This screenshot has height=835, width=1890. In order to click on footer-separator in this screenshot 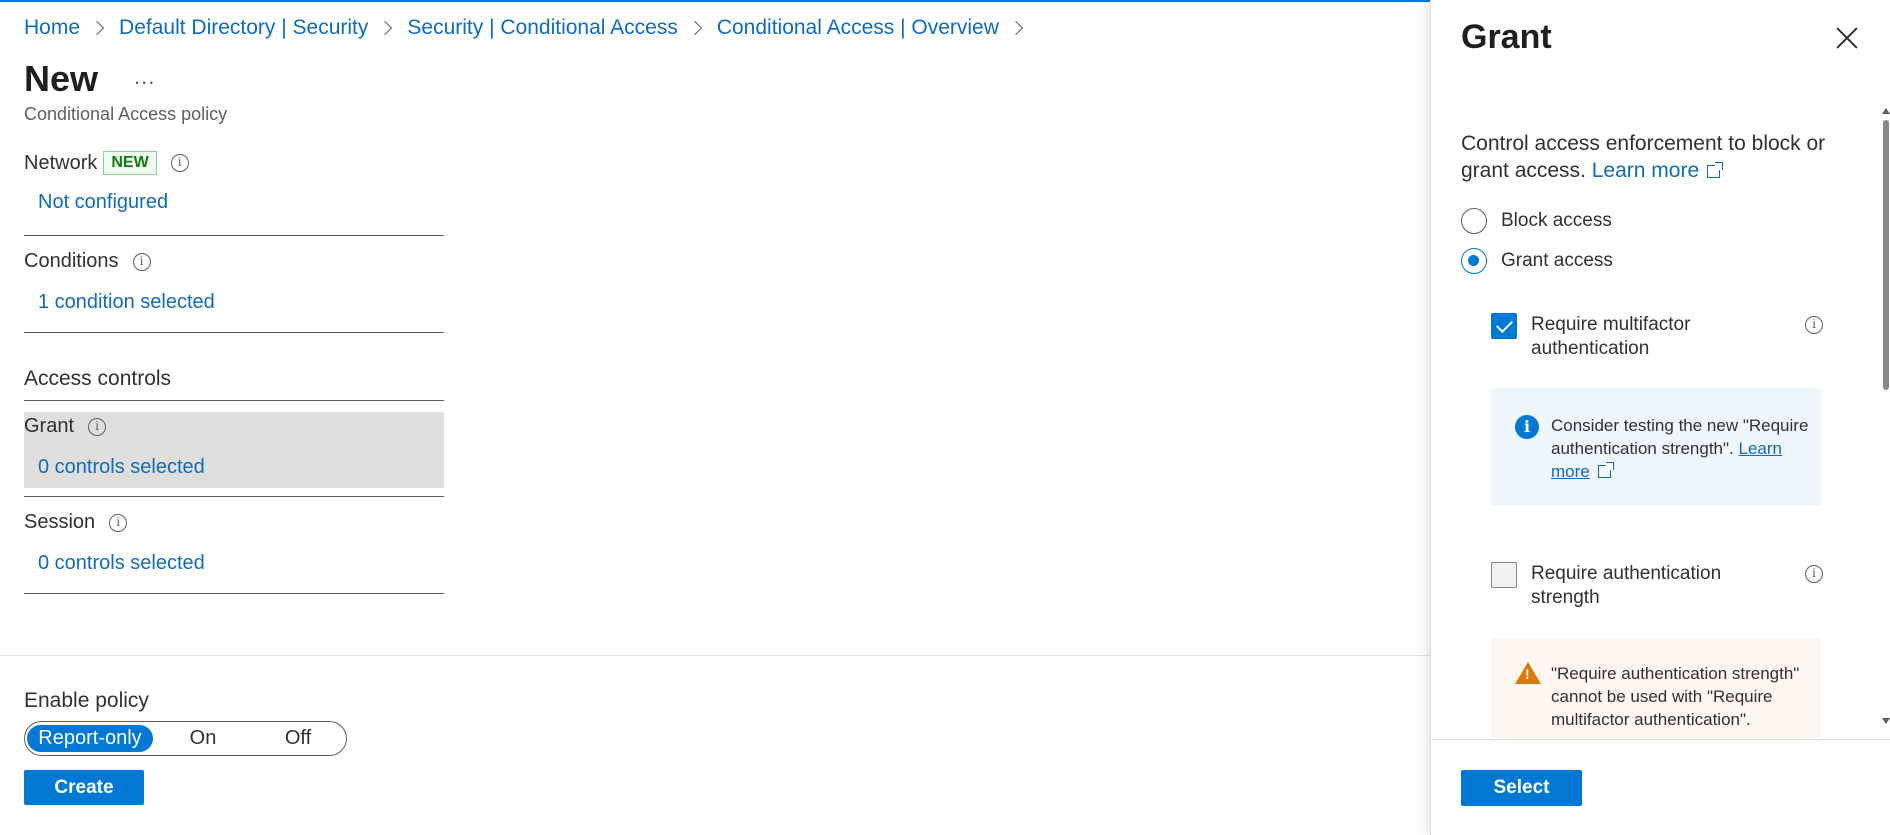, I will do `click(715, 655)`.